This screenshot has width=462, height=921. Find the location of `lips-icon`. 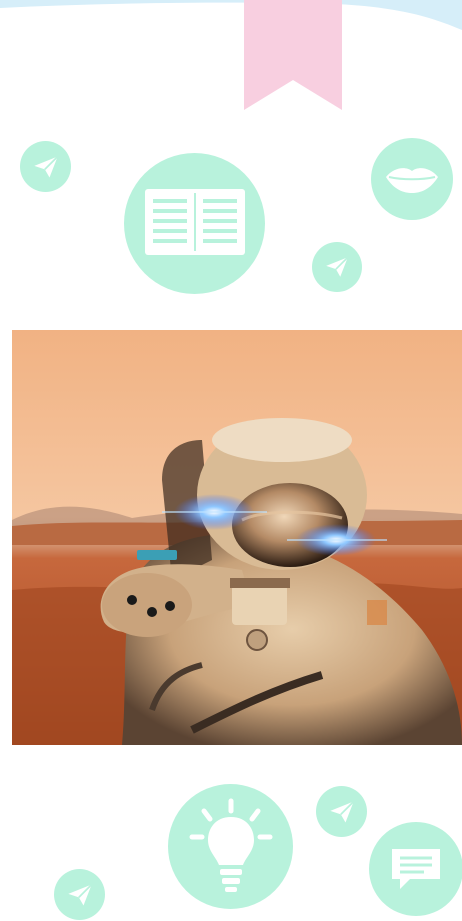

lips-icon is located at coordinates (412, 180).